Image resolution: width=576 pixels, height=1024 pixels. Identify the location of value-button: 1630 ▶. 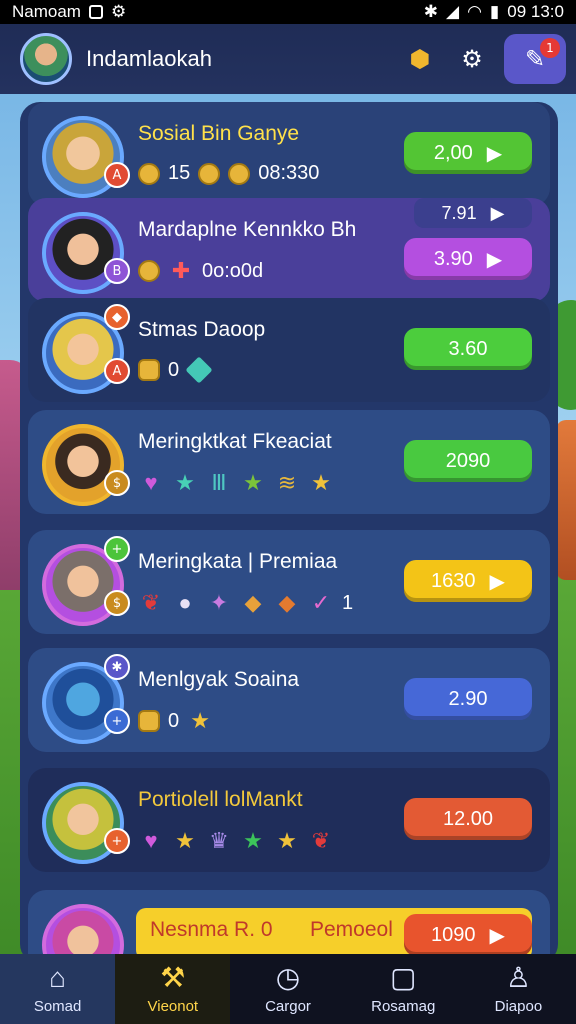
(468, 581).